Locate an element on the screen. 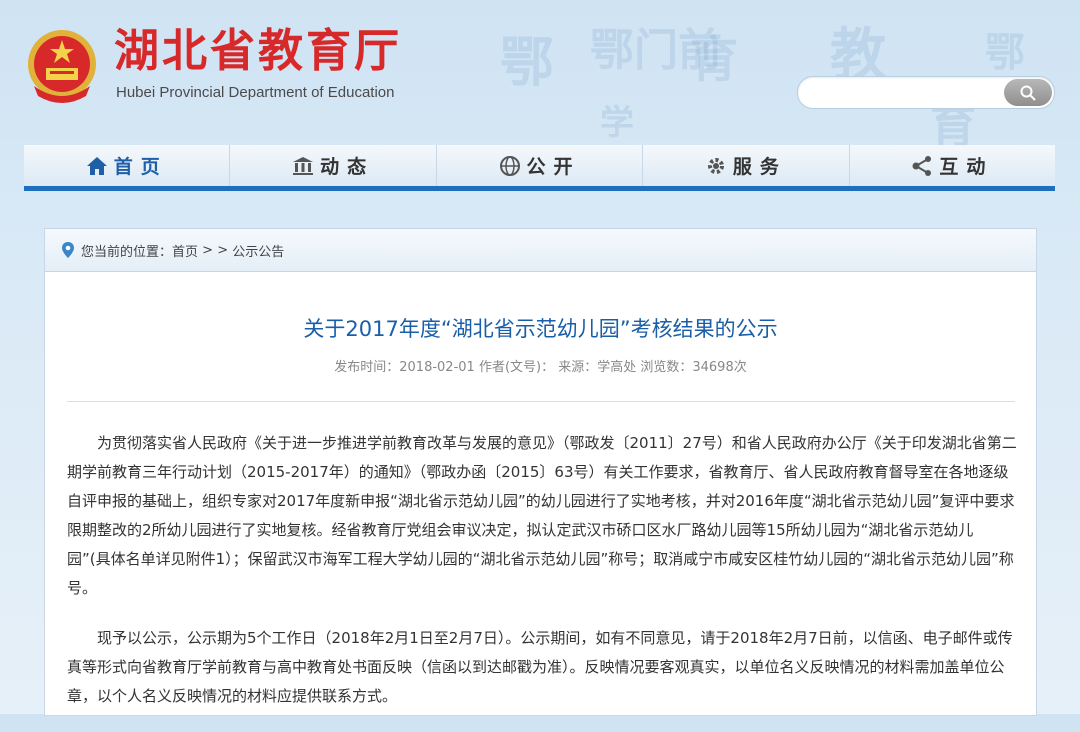 Image resolution: width=1080 pixels, height=732 pixels. nav-item-news: 动态 is located at coordinates (333, 165).